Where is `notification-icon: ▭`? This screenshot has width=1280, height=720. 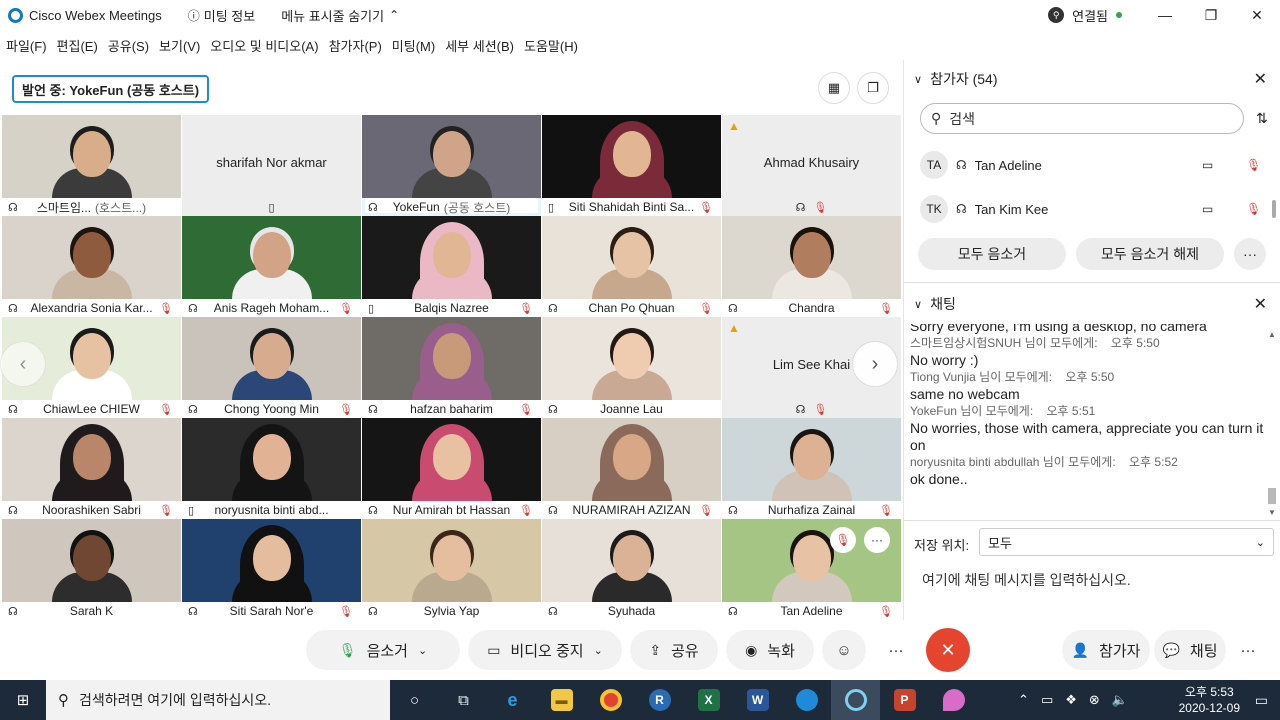 notification-icon: ▭ is located at coordinates (1261, 700).